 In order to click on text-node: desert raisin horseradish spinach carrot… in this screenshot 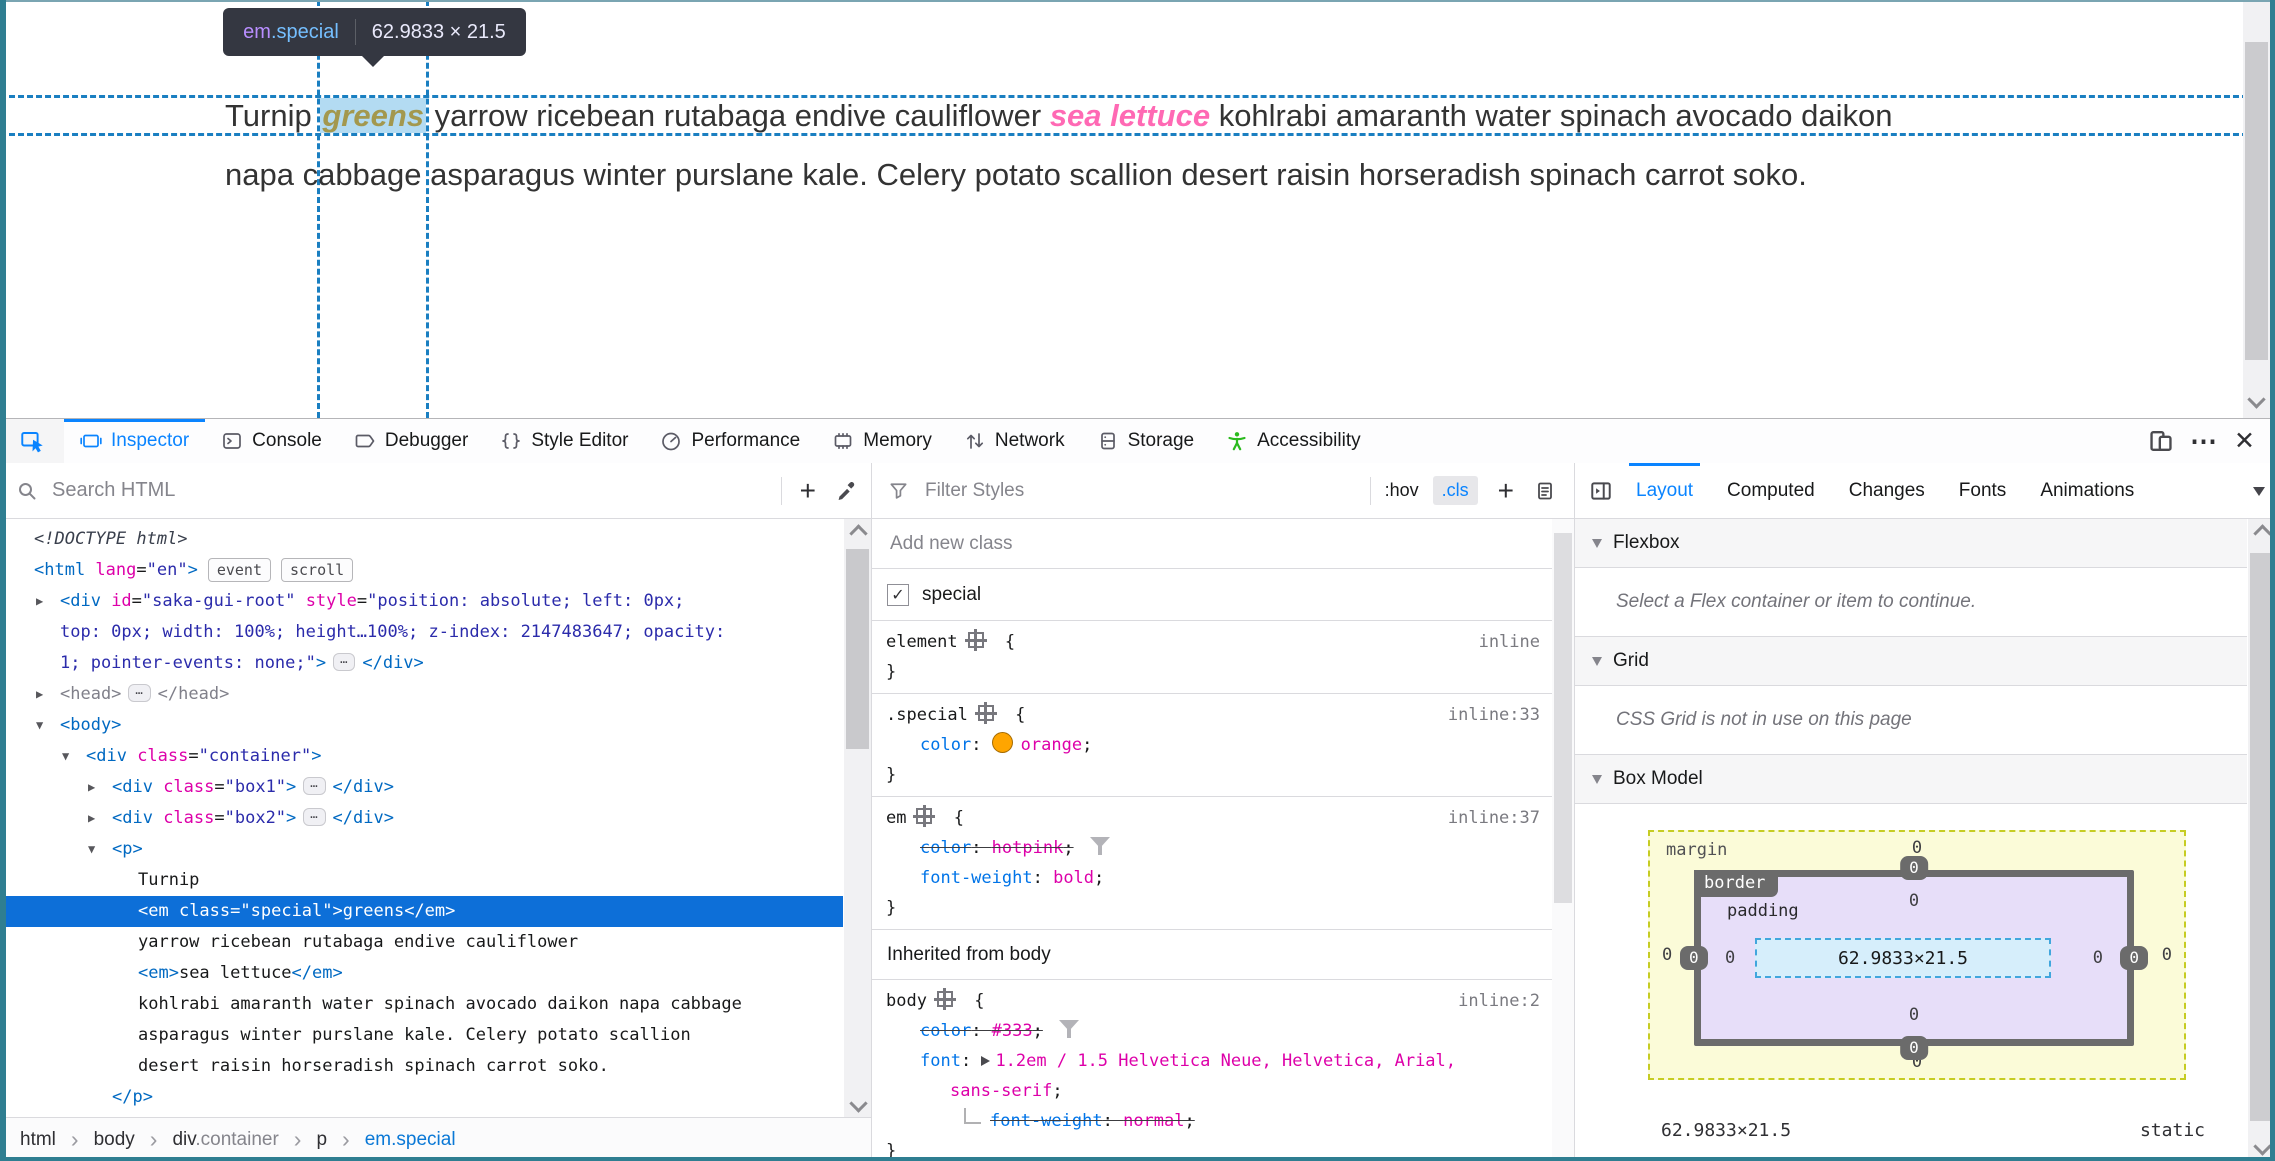, I will do `click(421, 1066)`.